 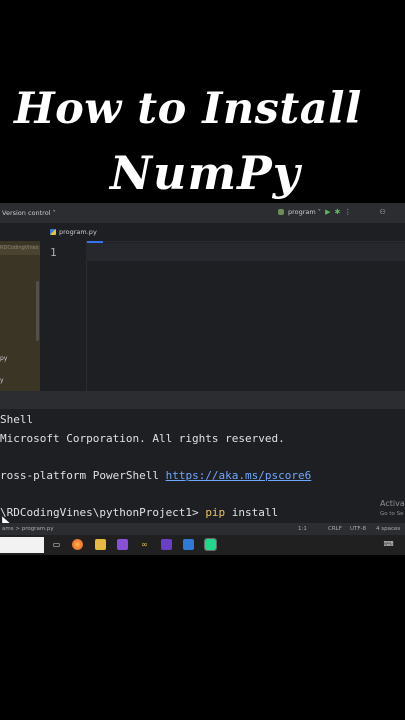 I want to click on store-icon, so click(x=188, y=544).